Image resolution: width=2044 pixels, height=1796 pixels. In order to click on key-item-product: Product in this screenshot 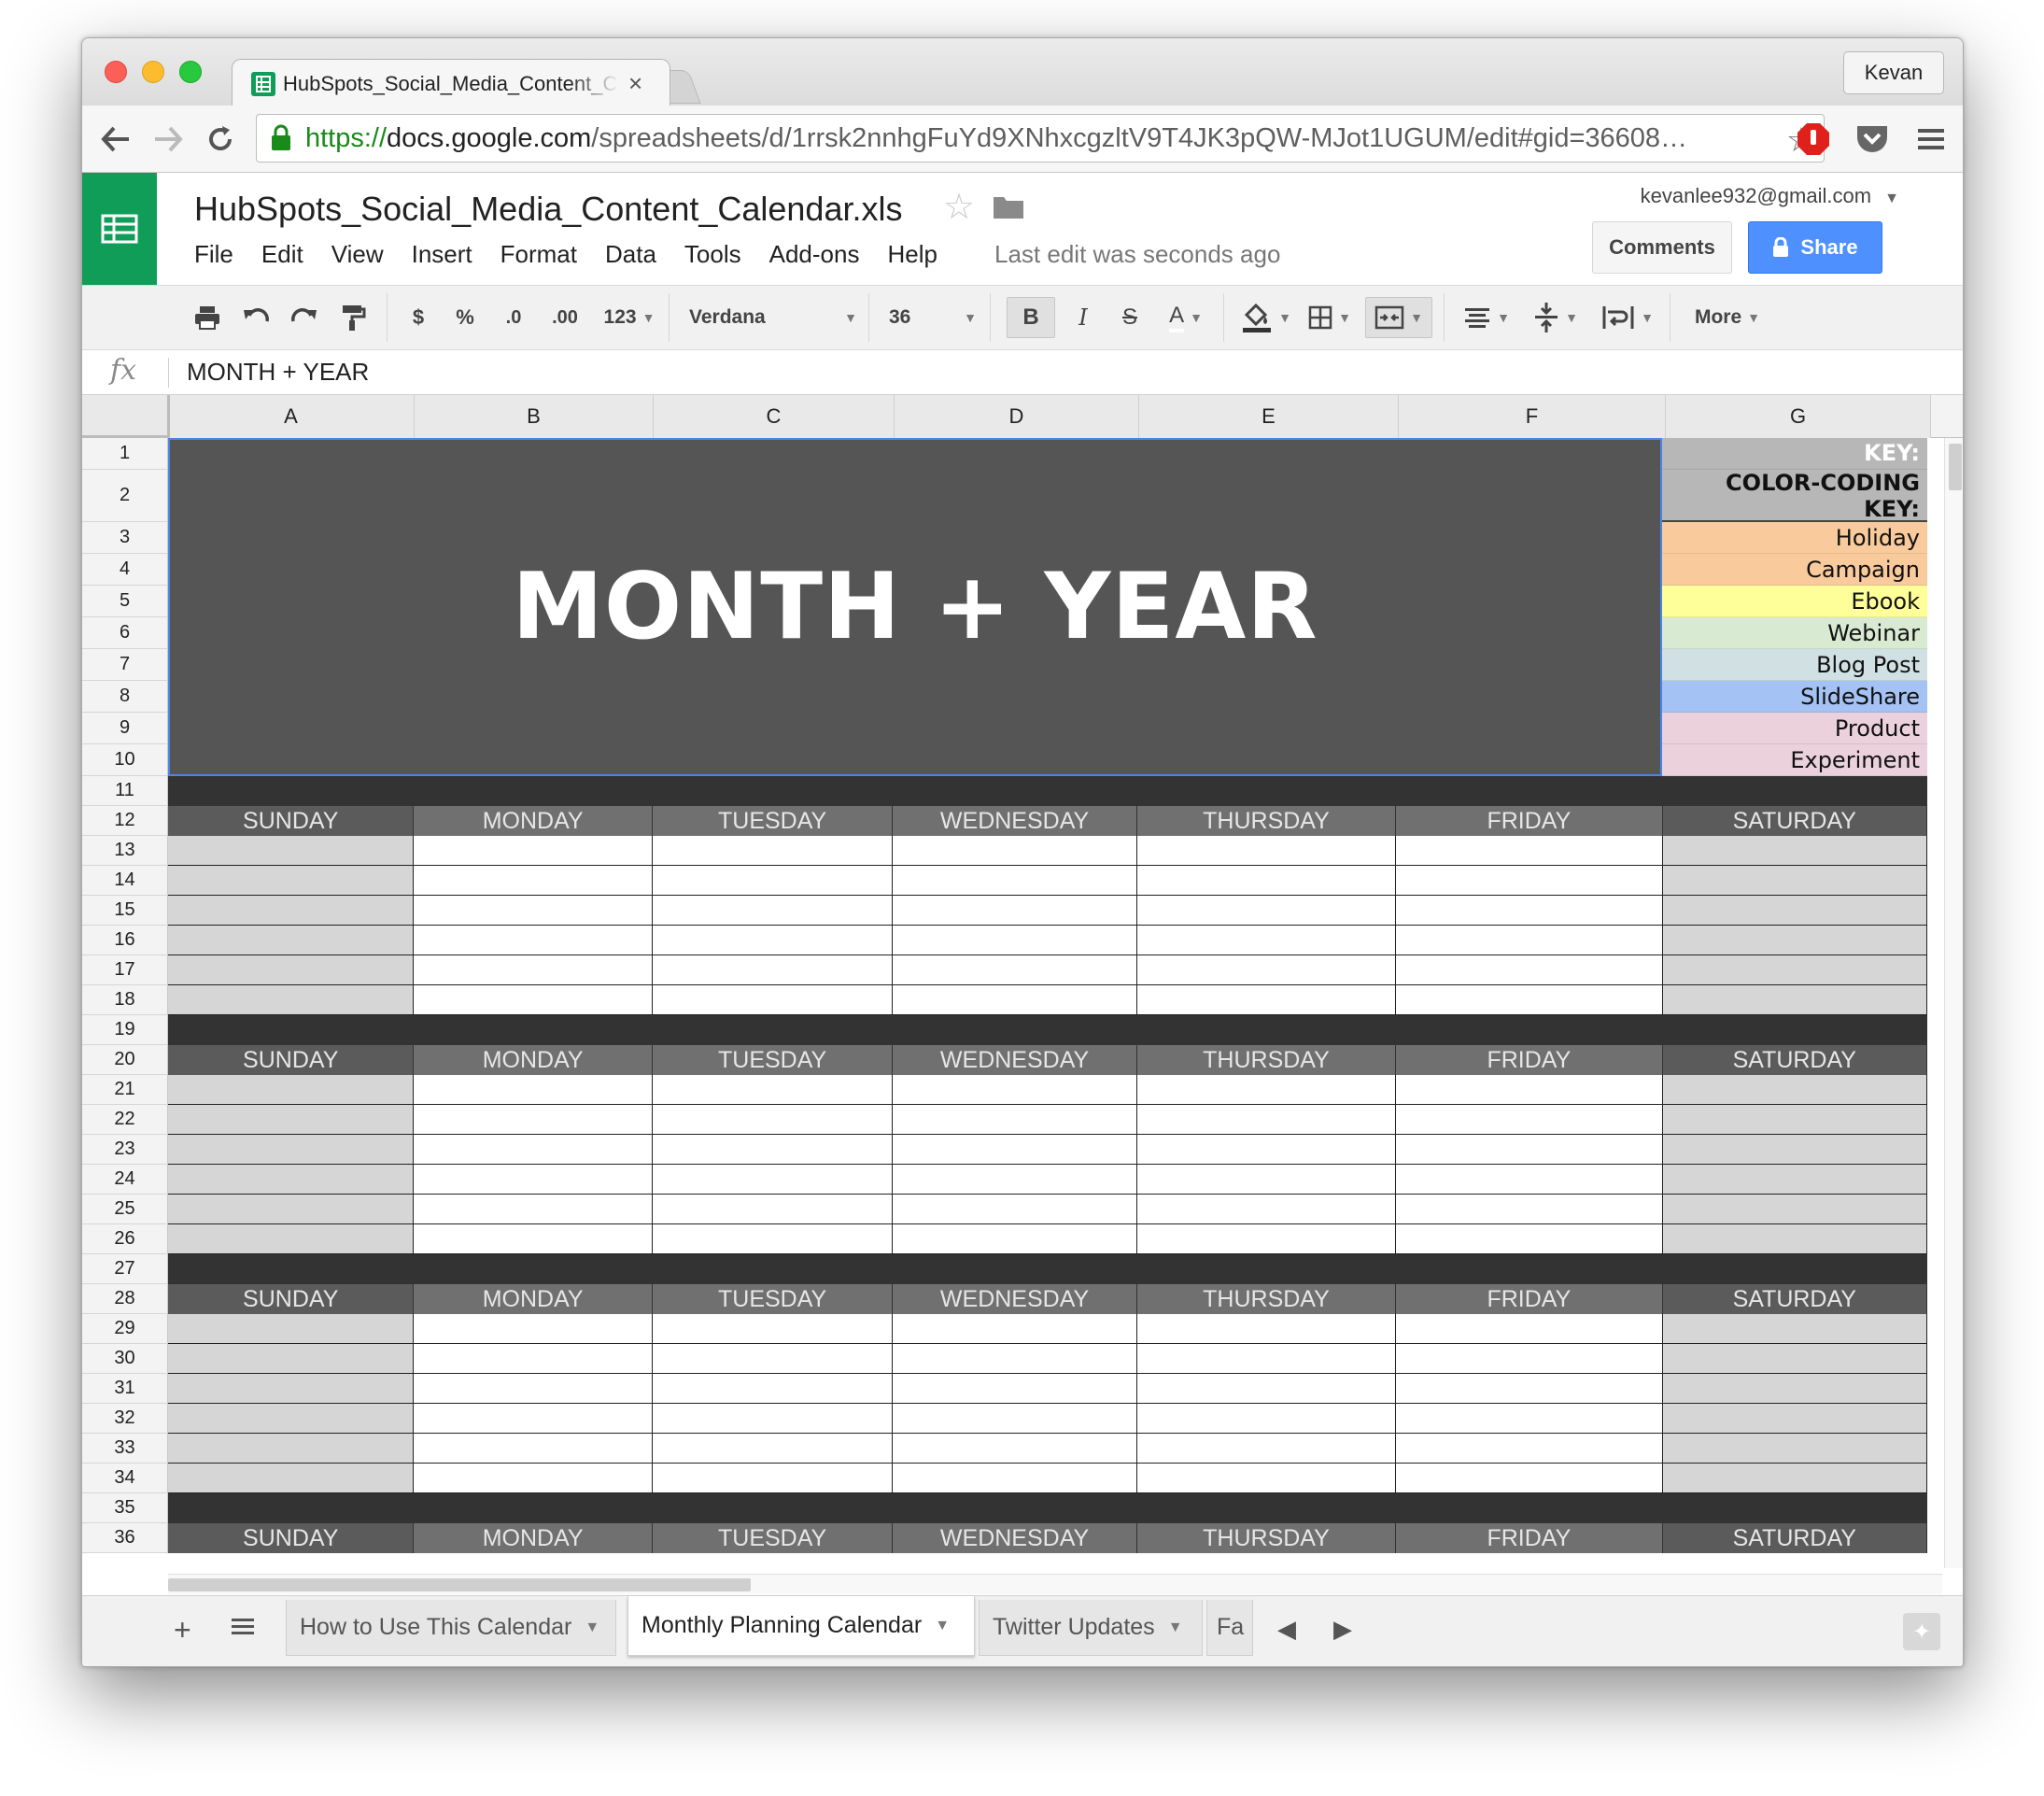, I will do `click(1794, 729)`.